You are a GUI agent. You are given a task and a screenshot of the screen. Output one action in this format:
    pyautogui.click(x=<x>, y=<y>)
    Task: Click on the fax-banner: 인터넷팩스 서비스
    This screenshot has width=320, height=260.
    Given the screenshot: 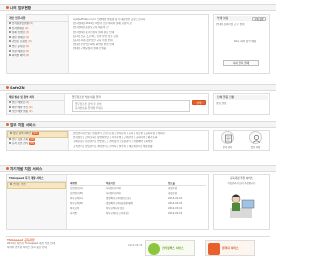 What is the action you would take?
    pyautogui.click(x=170, y=248)
    